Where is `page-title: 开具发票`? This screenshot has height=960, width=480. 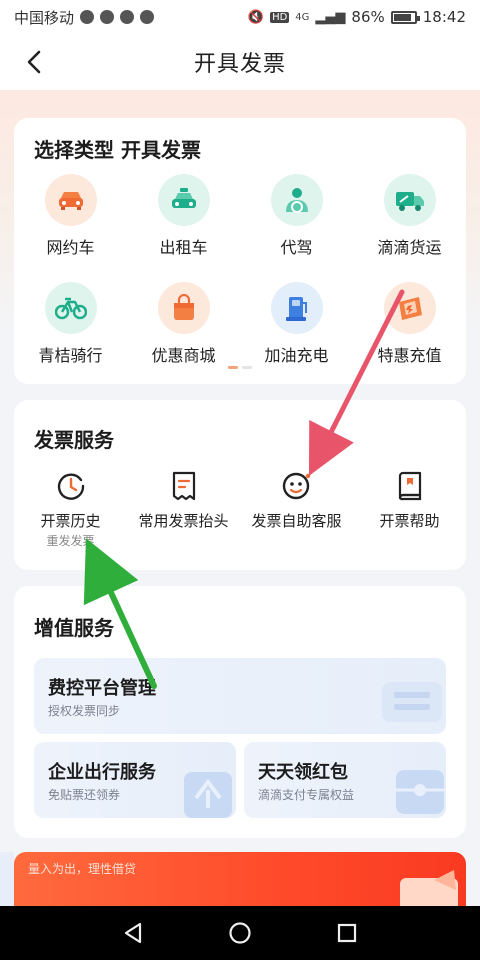 page-title: 开具发票 is located at coordinates (239, 64).